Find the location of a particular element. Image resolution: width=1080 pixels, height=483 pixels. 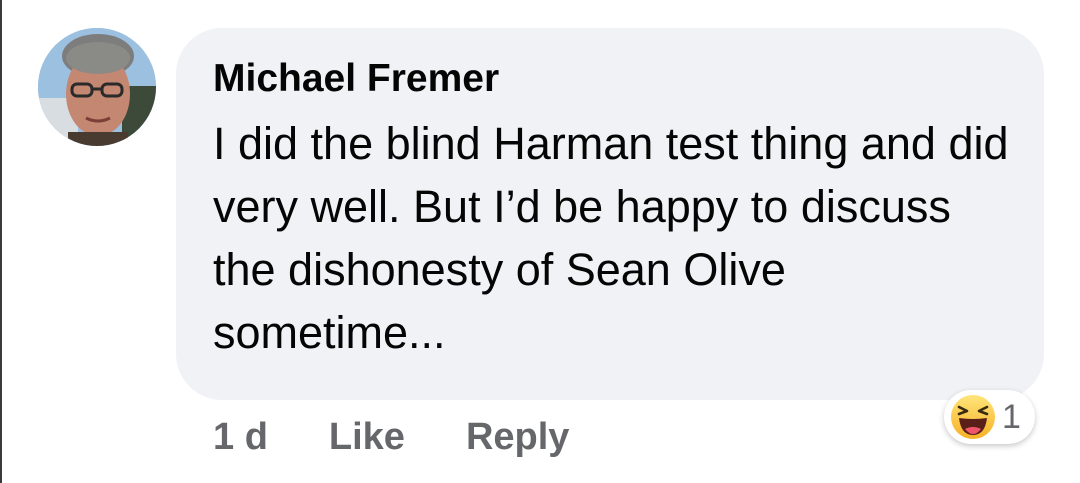

comment-actions: 1 d Like Reply is located at coordinates (391, 437).